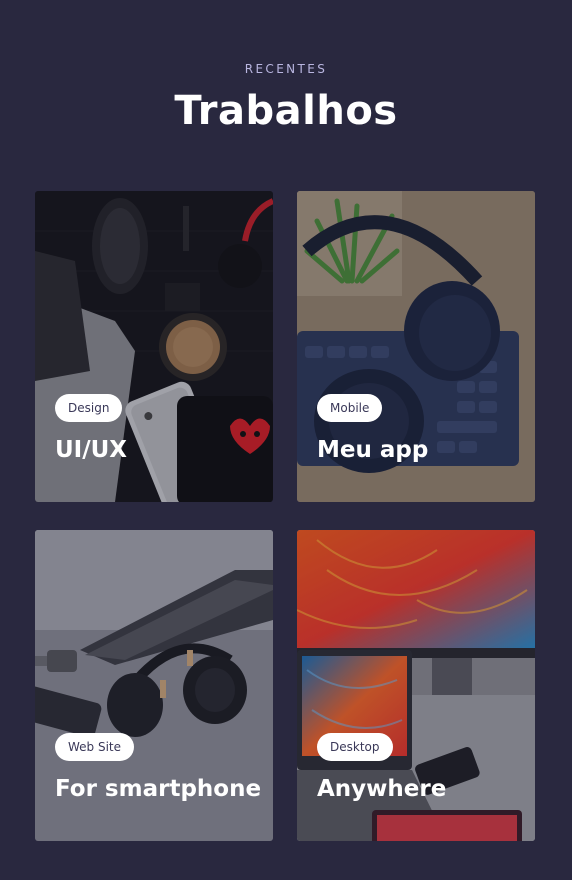  What do you see at coordinates (382, 789) in the screenshot?
I see `card-title: Anywhere` at bounding box center [382, 789].